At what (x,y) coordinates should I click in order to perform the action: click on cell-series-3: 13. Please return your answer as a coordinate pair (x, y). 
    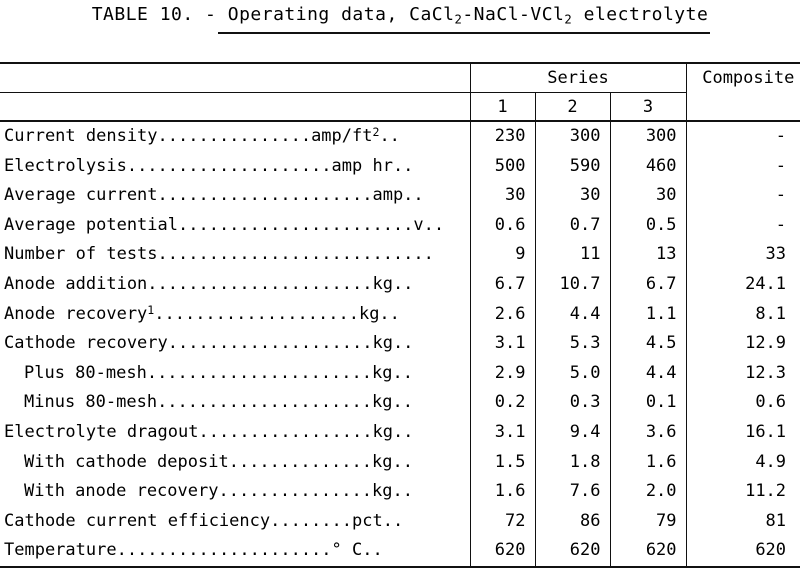
    Looking at the image, I should click on (648, 255).